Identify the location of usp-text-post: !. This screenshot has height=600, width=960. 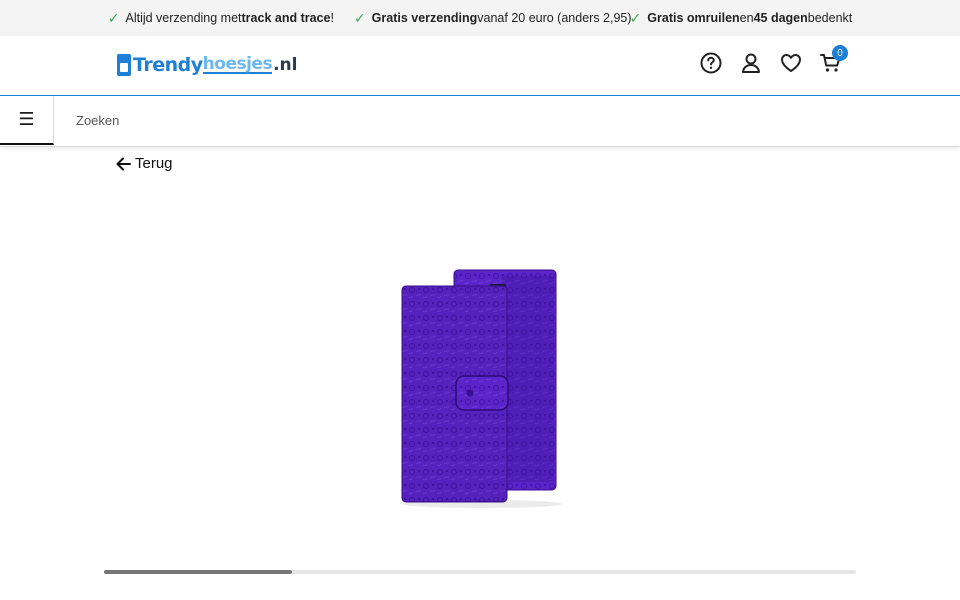
(332, 18).